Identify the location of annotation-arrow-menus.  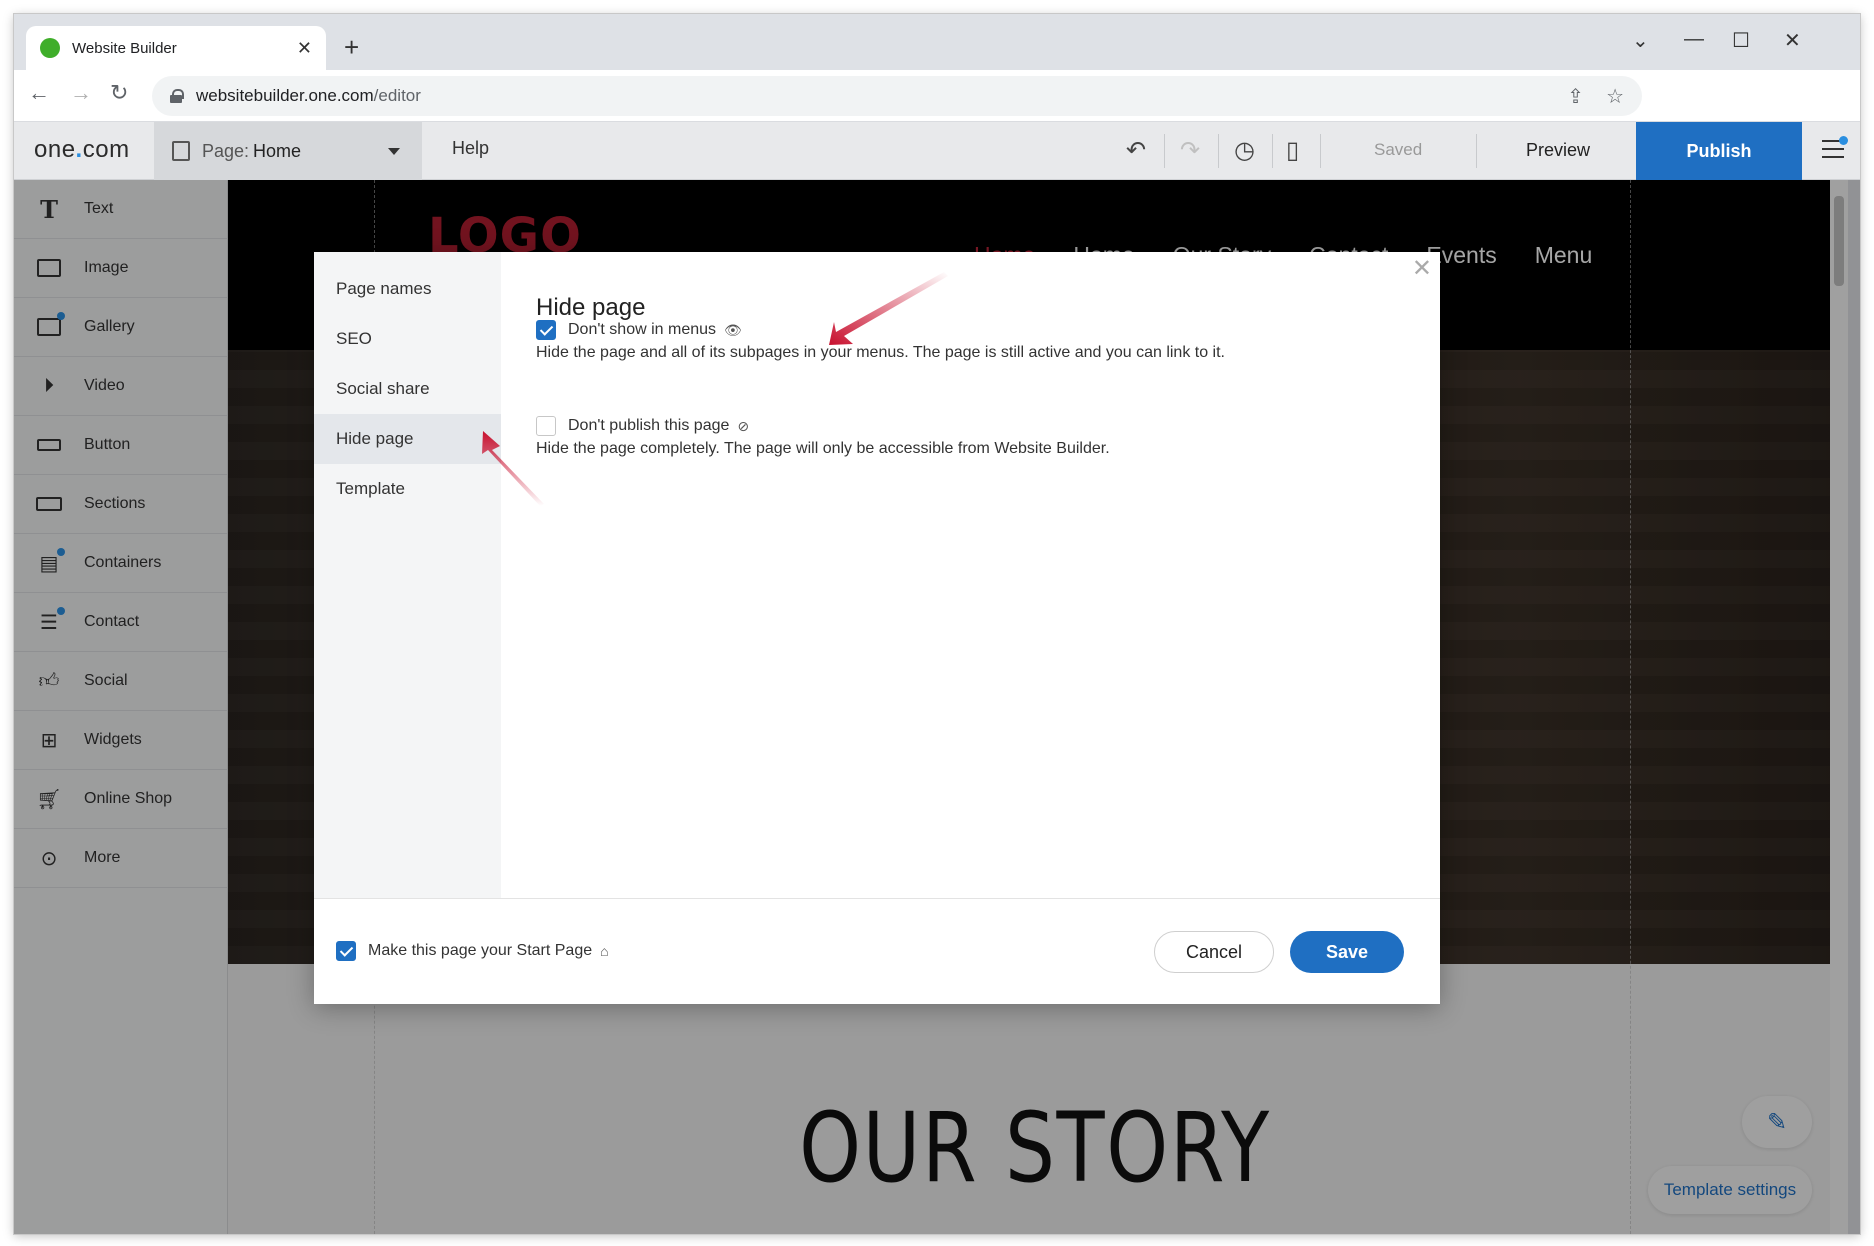
(888, 308).